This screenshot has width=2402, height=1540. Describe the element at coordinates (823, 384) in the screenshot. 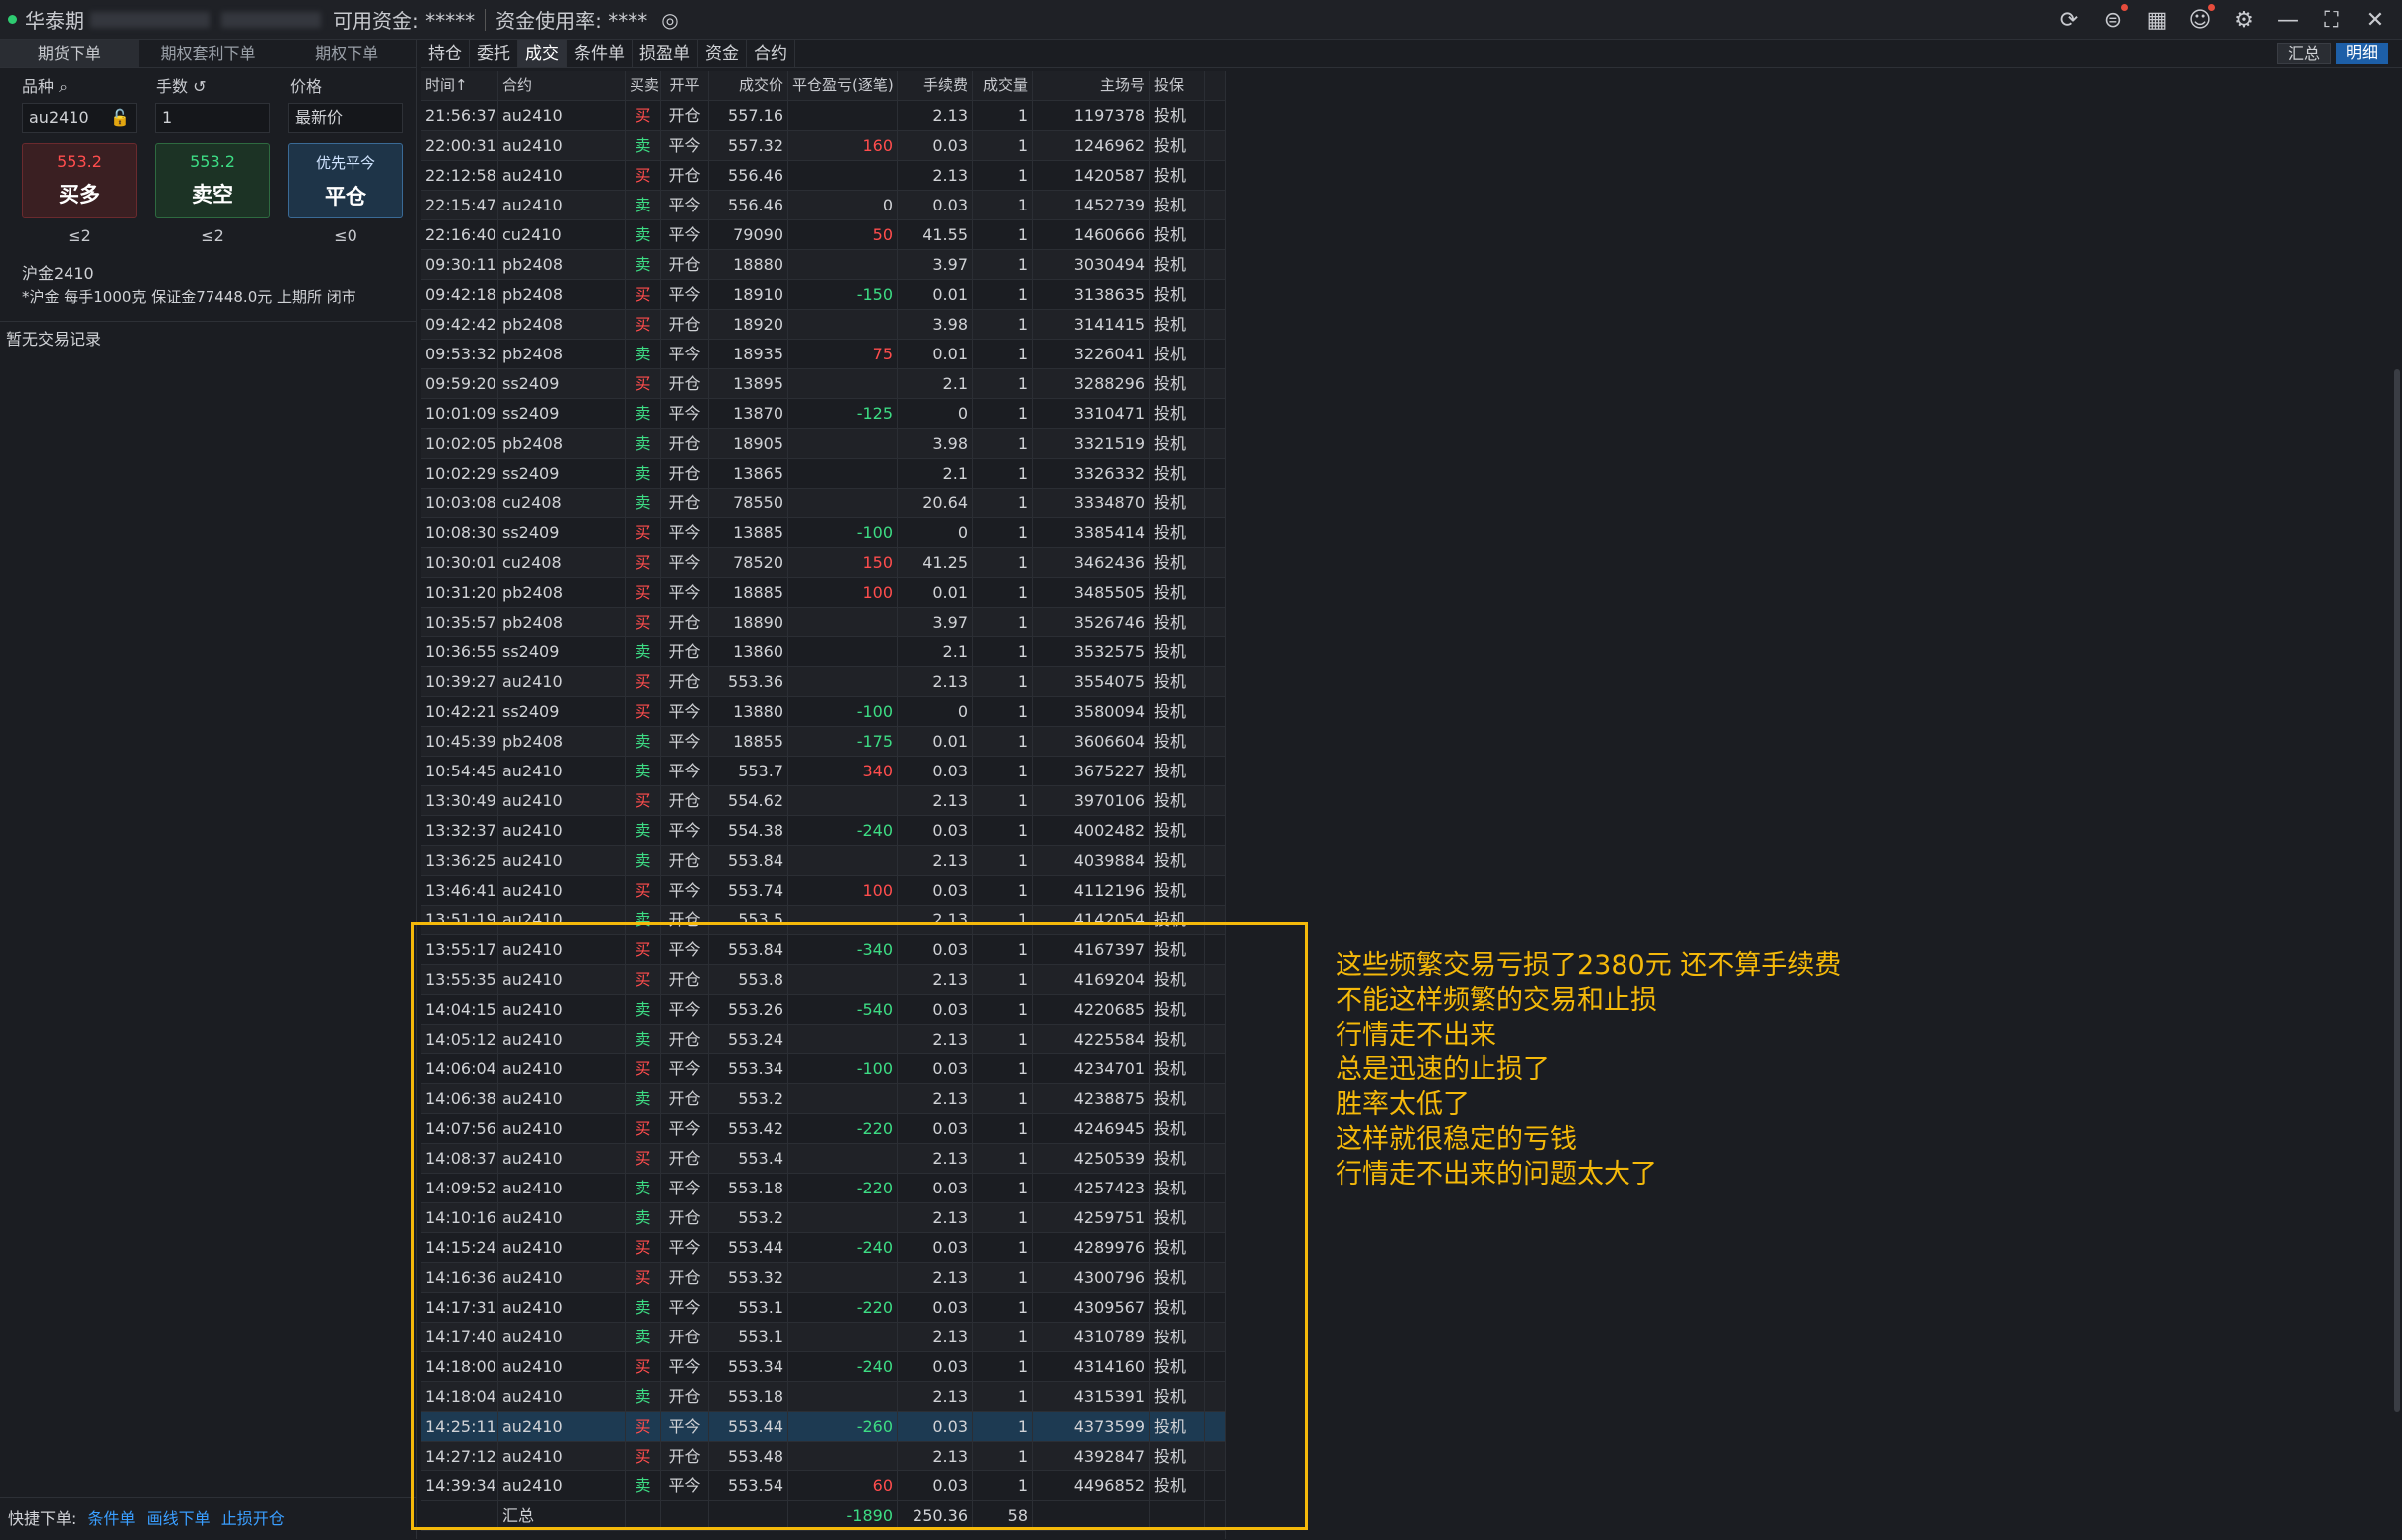

I see `table-row: 09:59:20 ss2409 买开仓 13895 2.1 1 3288296 投机` at that location.